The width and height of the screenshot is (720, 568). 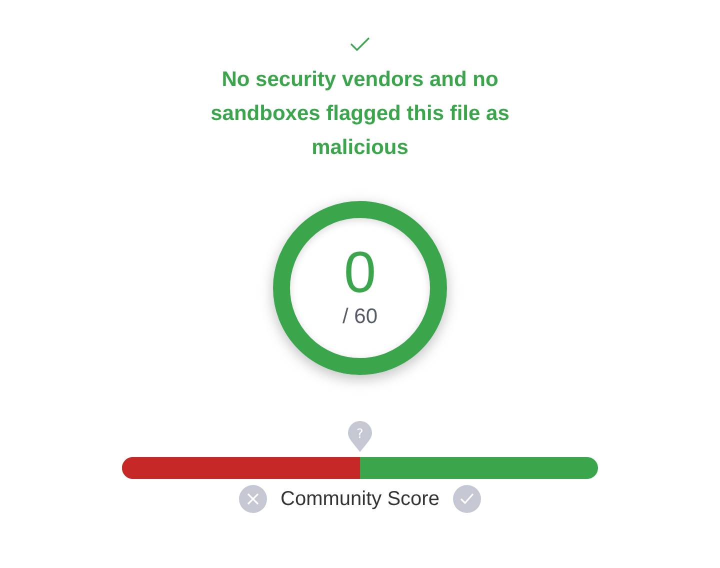 I want to click on detection-total: / 60, so click(x=360, y=317).